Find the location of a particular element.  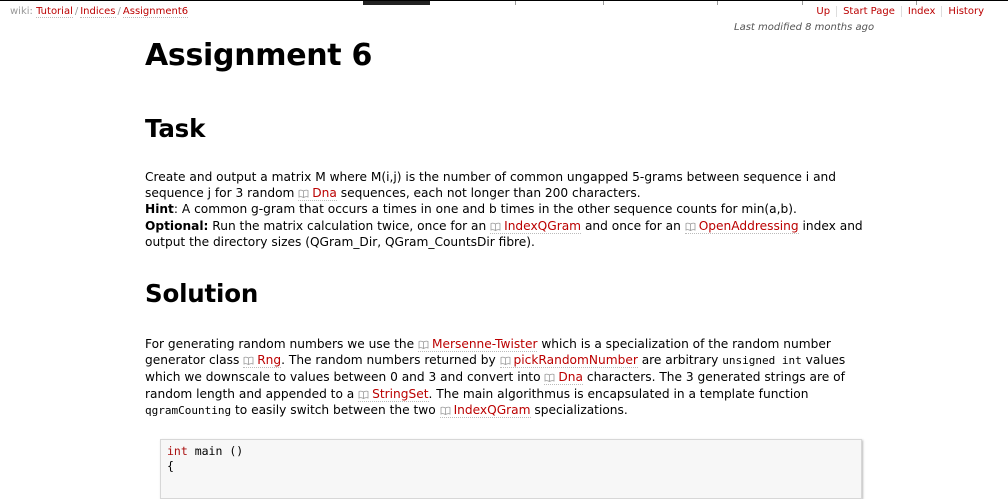

inline-code: qgramCounting is located at coordinates (188, 410).